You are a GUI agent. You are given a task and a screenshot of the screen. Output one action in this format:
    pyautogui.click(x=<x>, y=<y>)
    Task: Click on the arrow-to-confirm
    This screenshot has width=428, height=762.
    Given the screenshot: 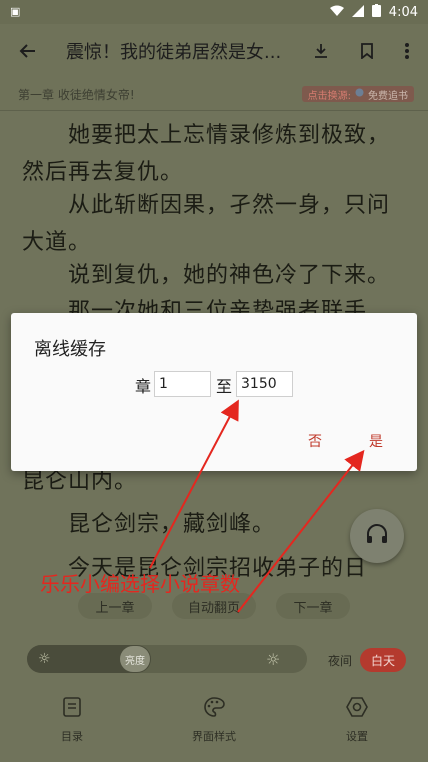 What is the action you would take?
    pyautogui.click(x=301, y=531)
    